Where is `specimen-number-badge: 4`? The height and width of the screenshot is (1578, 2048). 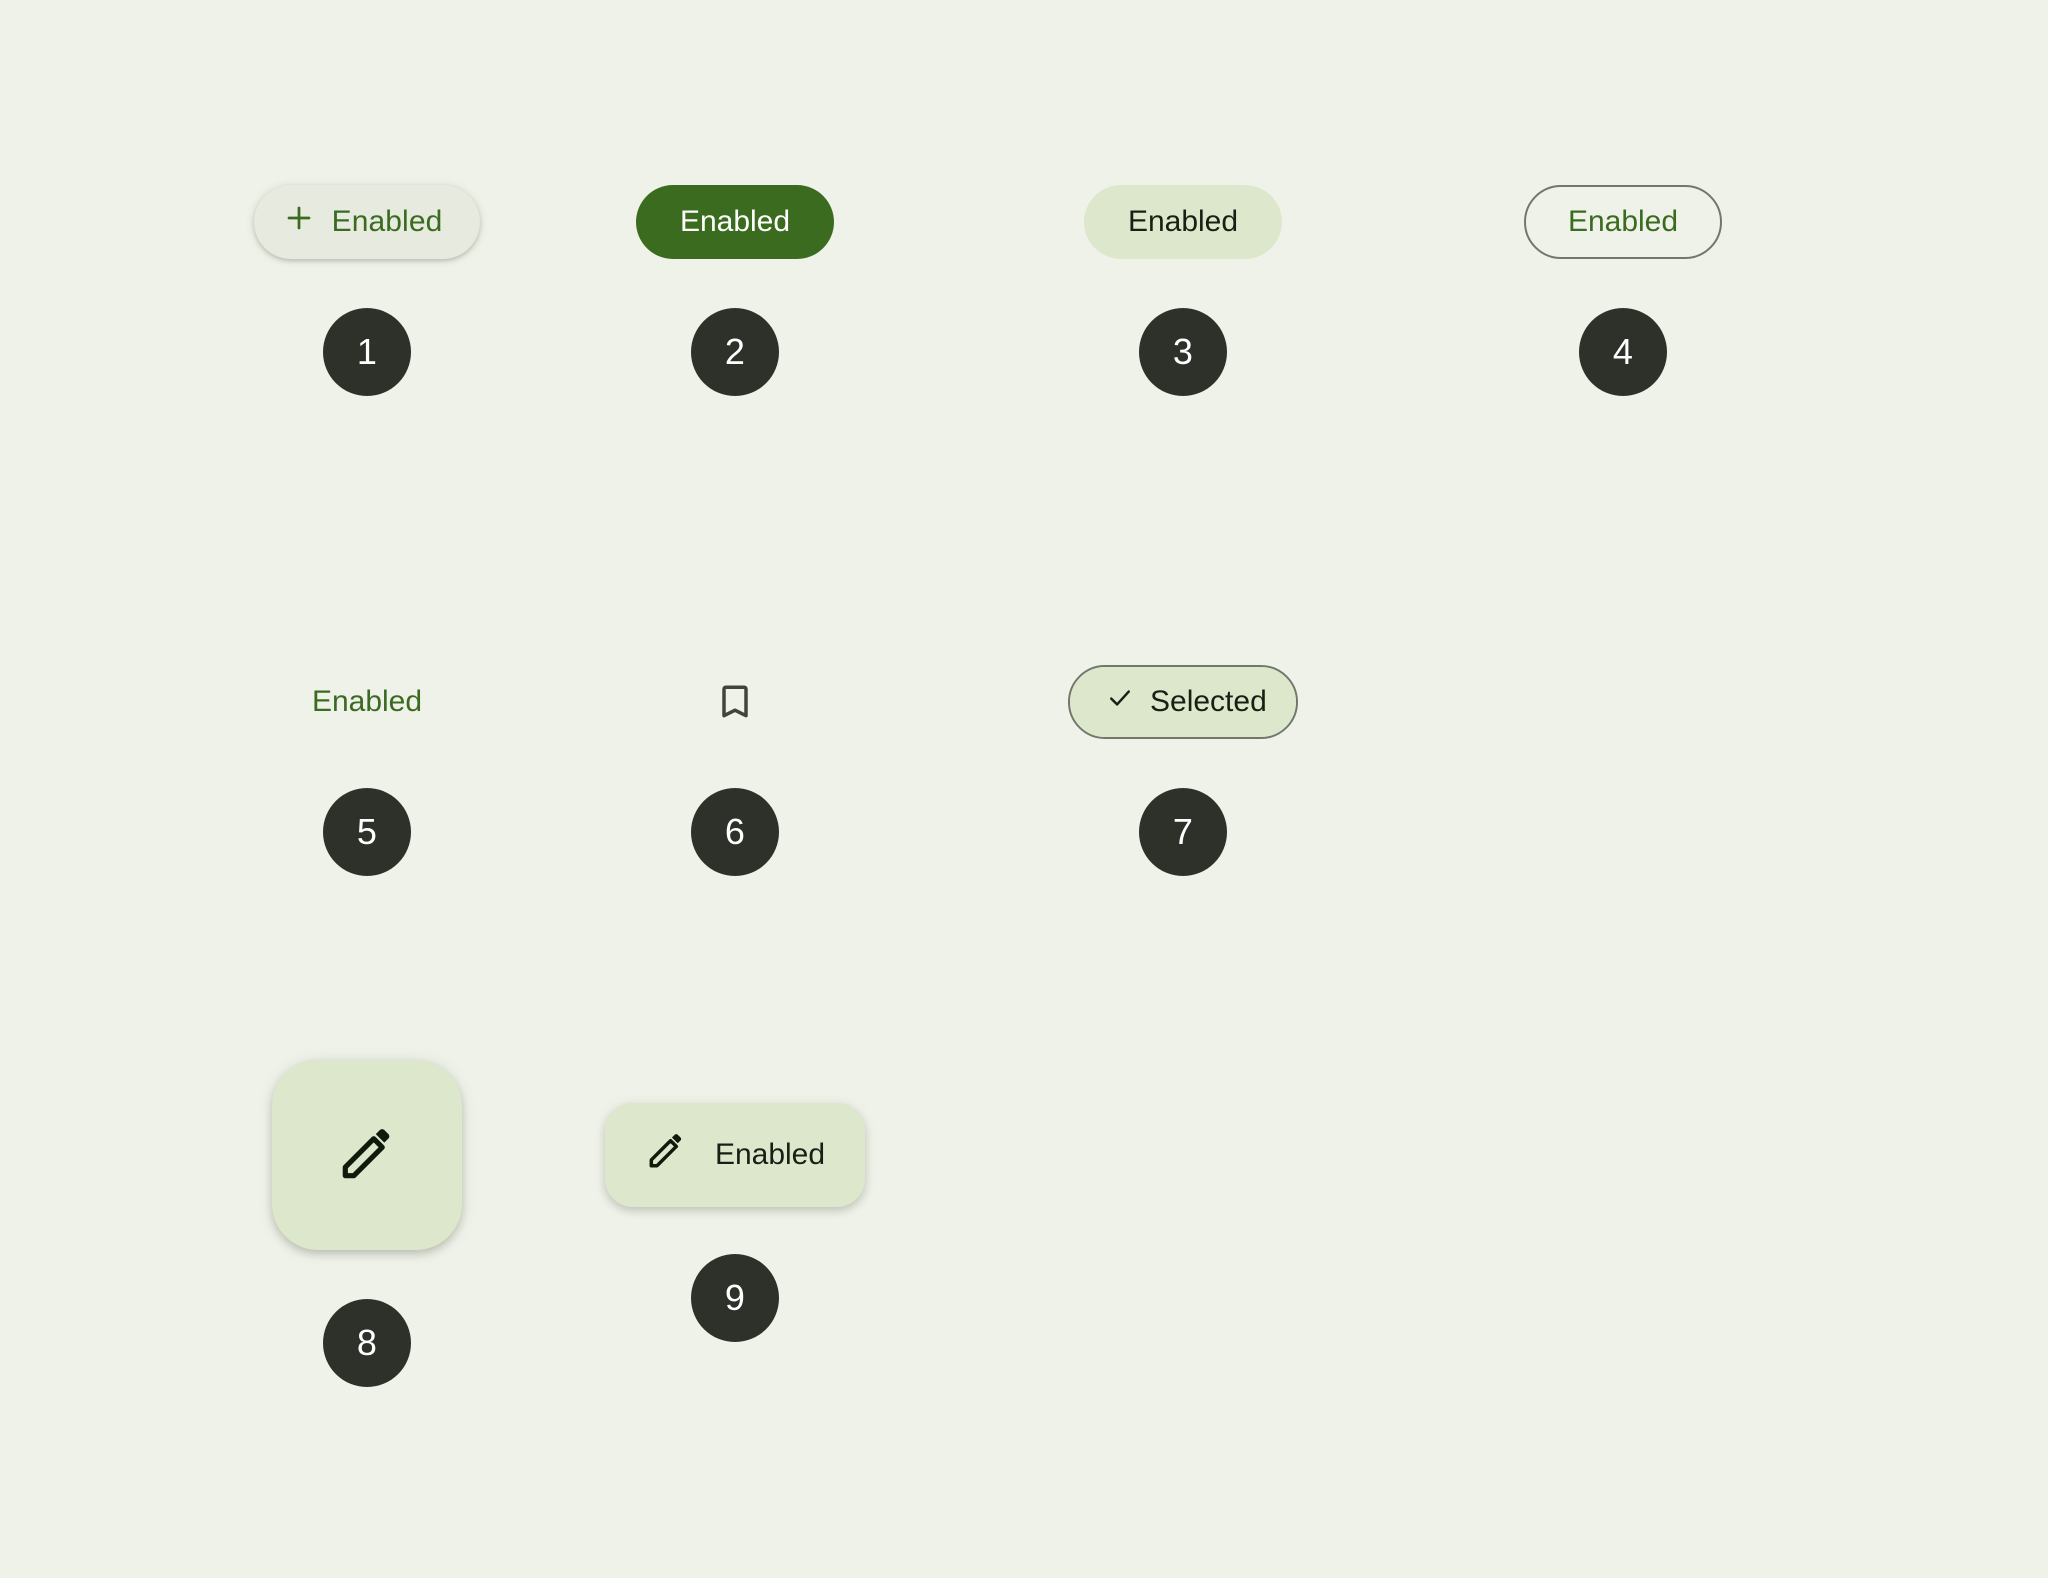 specimen-number-badge: 4 is located at coordinates (1623, 352).